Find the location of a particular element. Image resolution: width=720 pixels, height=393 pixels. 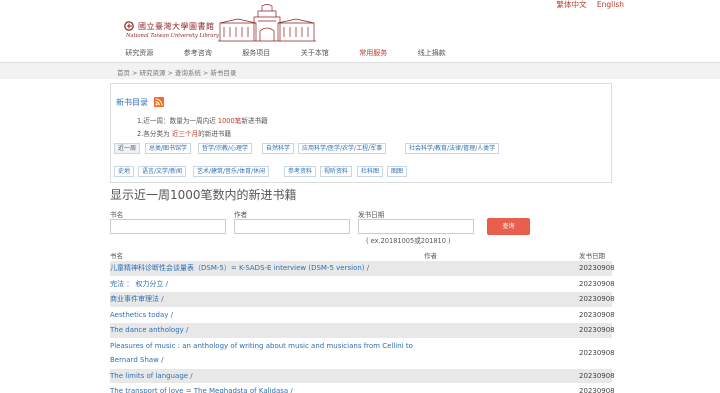

book-title-link: The limits of language / is located at coordinates (270, 376).